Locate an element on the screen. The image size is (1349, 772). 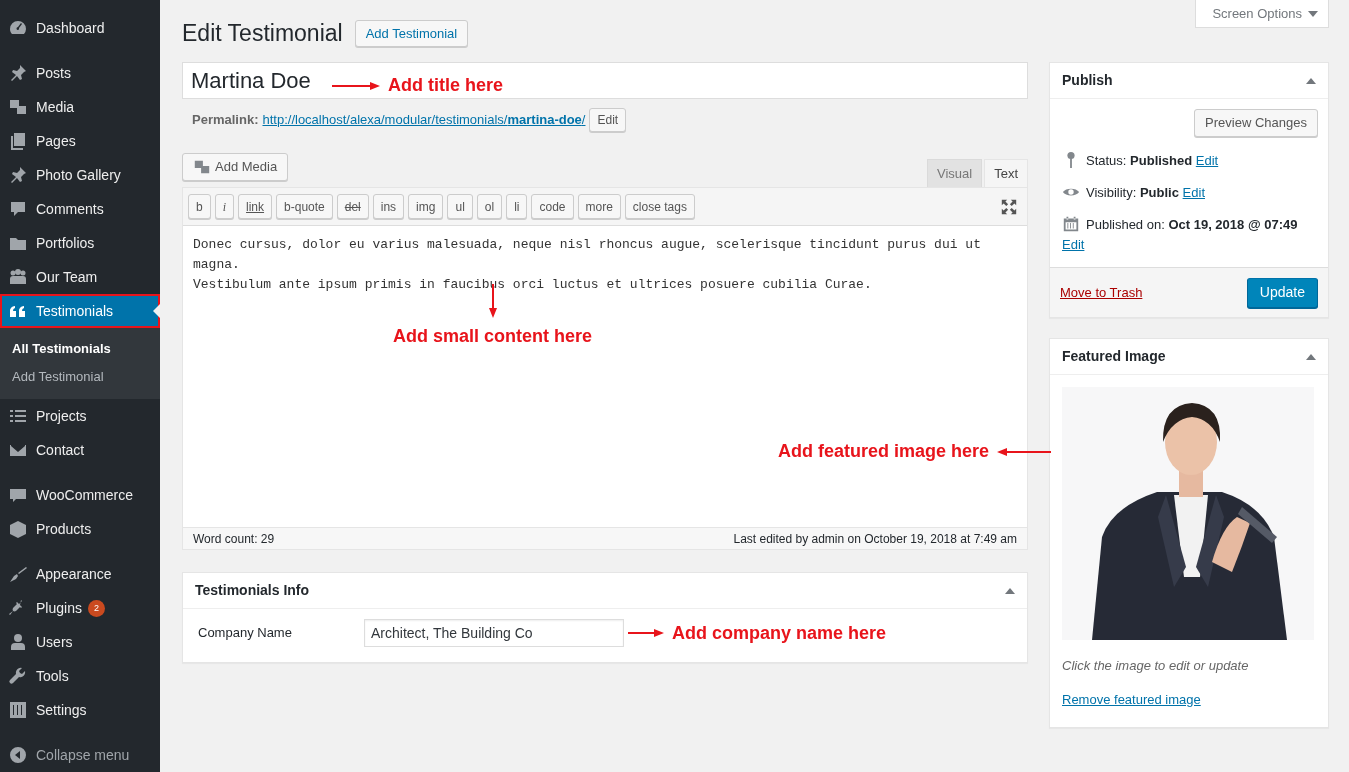
pages-icon is located at coordinates (18, 141).